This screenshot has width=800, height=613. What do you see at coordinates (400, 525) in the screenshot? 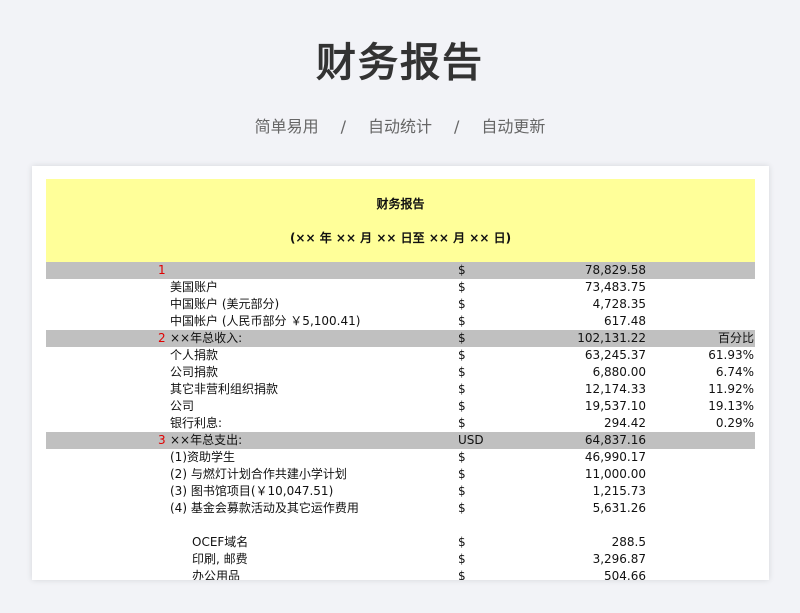
I see `spacer-row` at bounding box center [400, 525].